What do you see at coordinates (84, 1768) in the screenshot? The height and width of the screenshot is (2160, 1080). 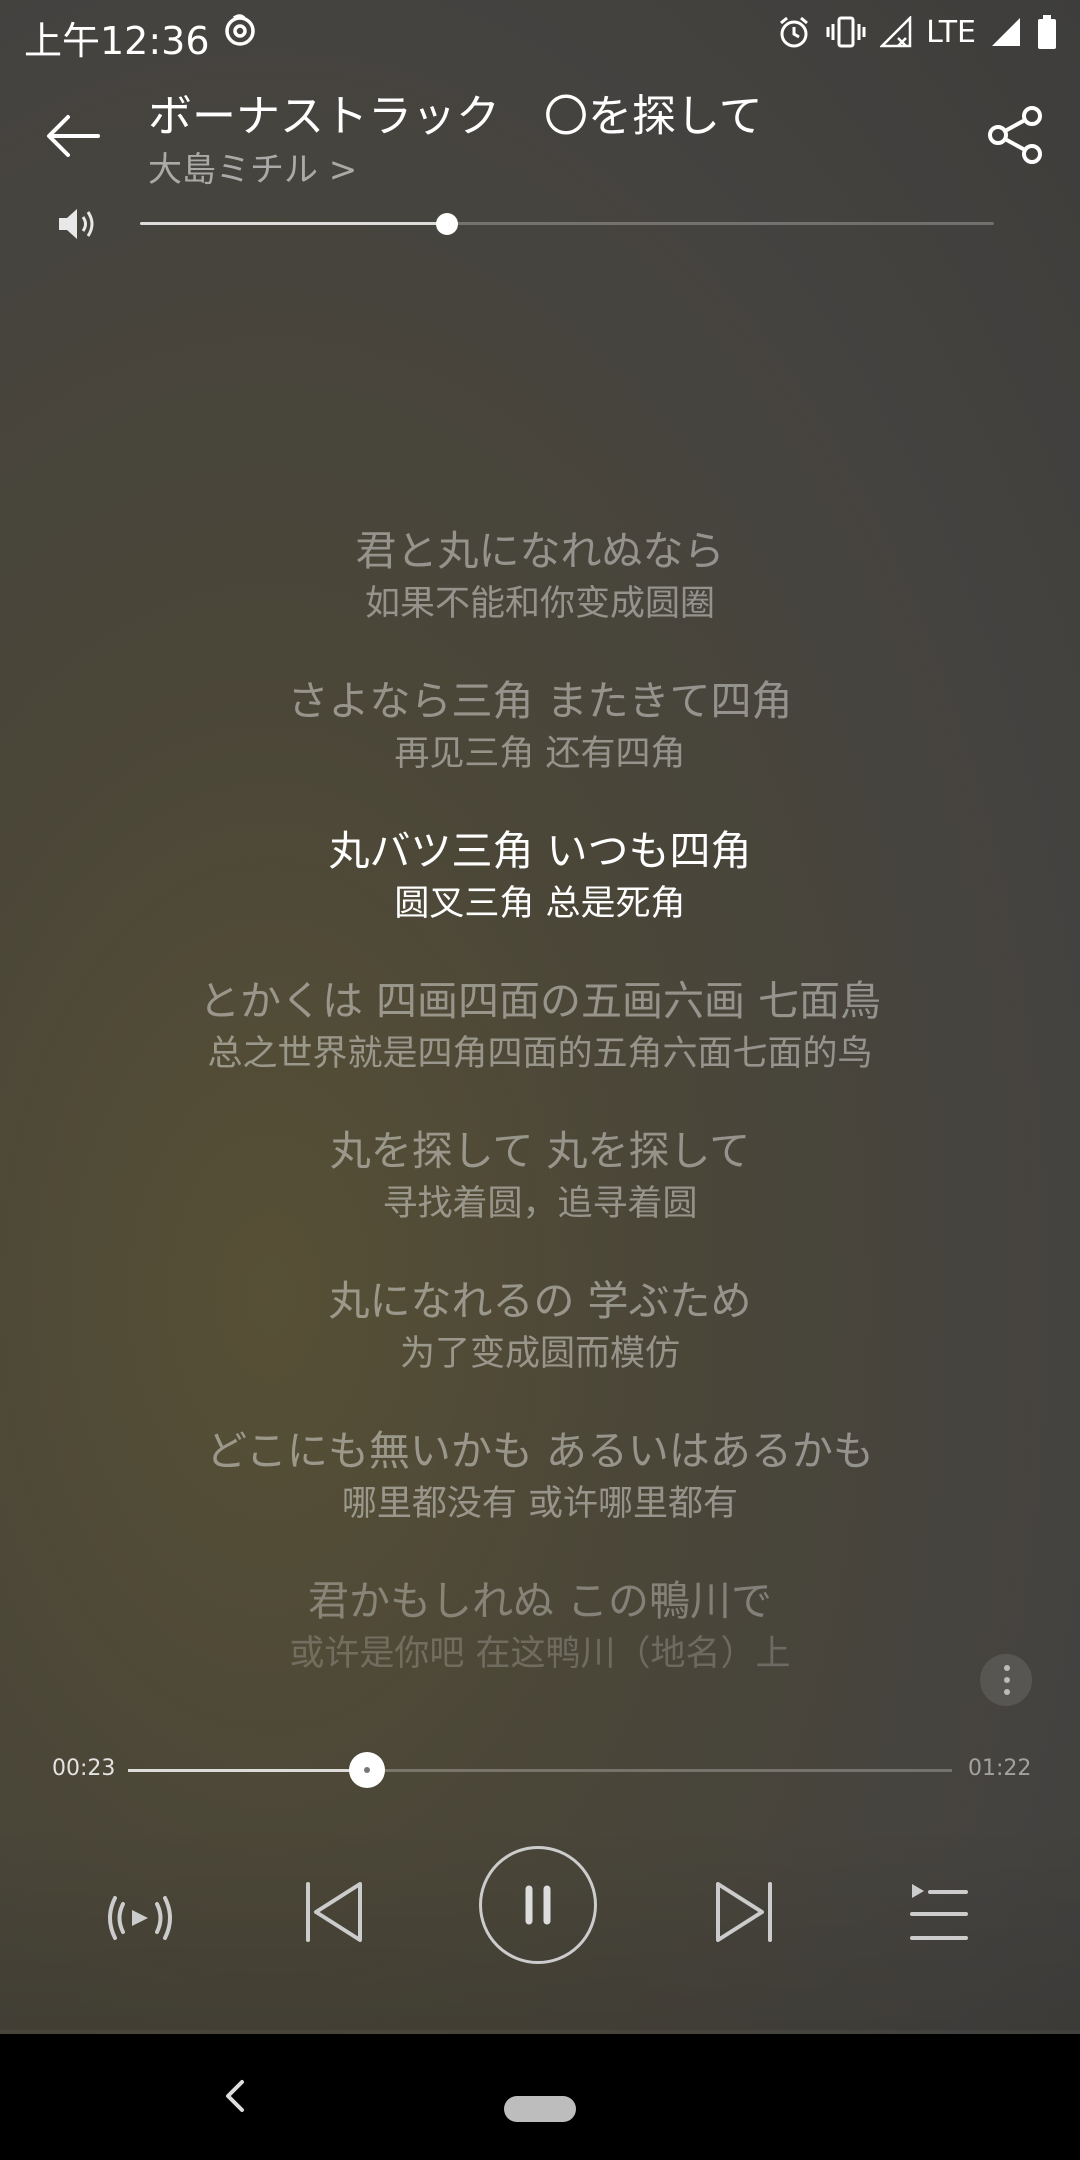 I see `current-time: 00:23` at bounding box center [84, 1768].